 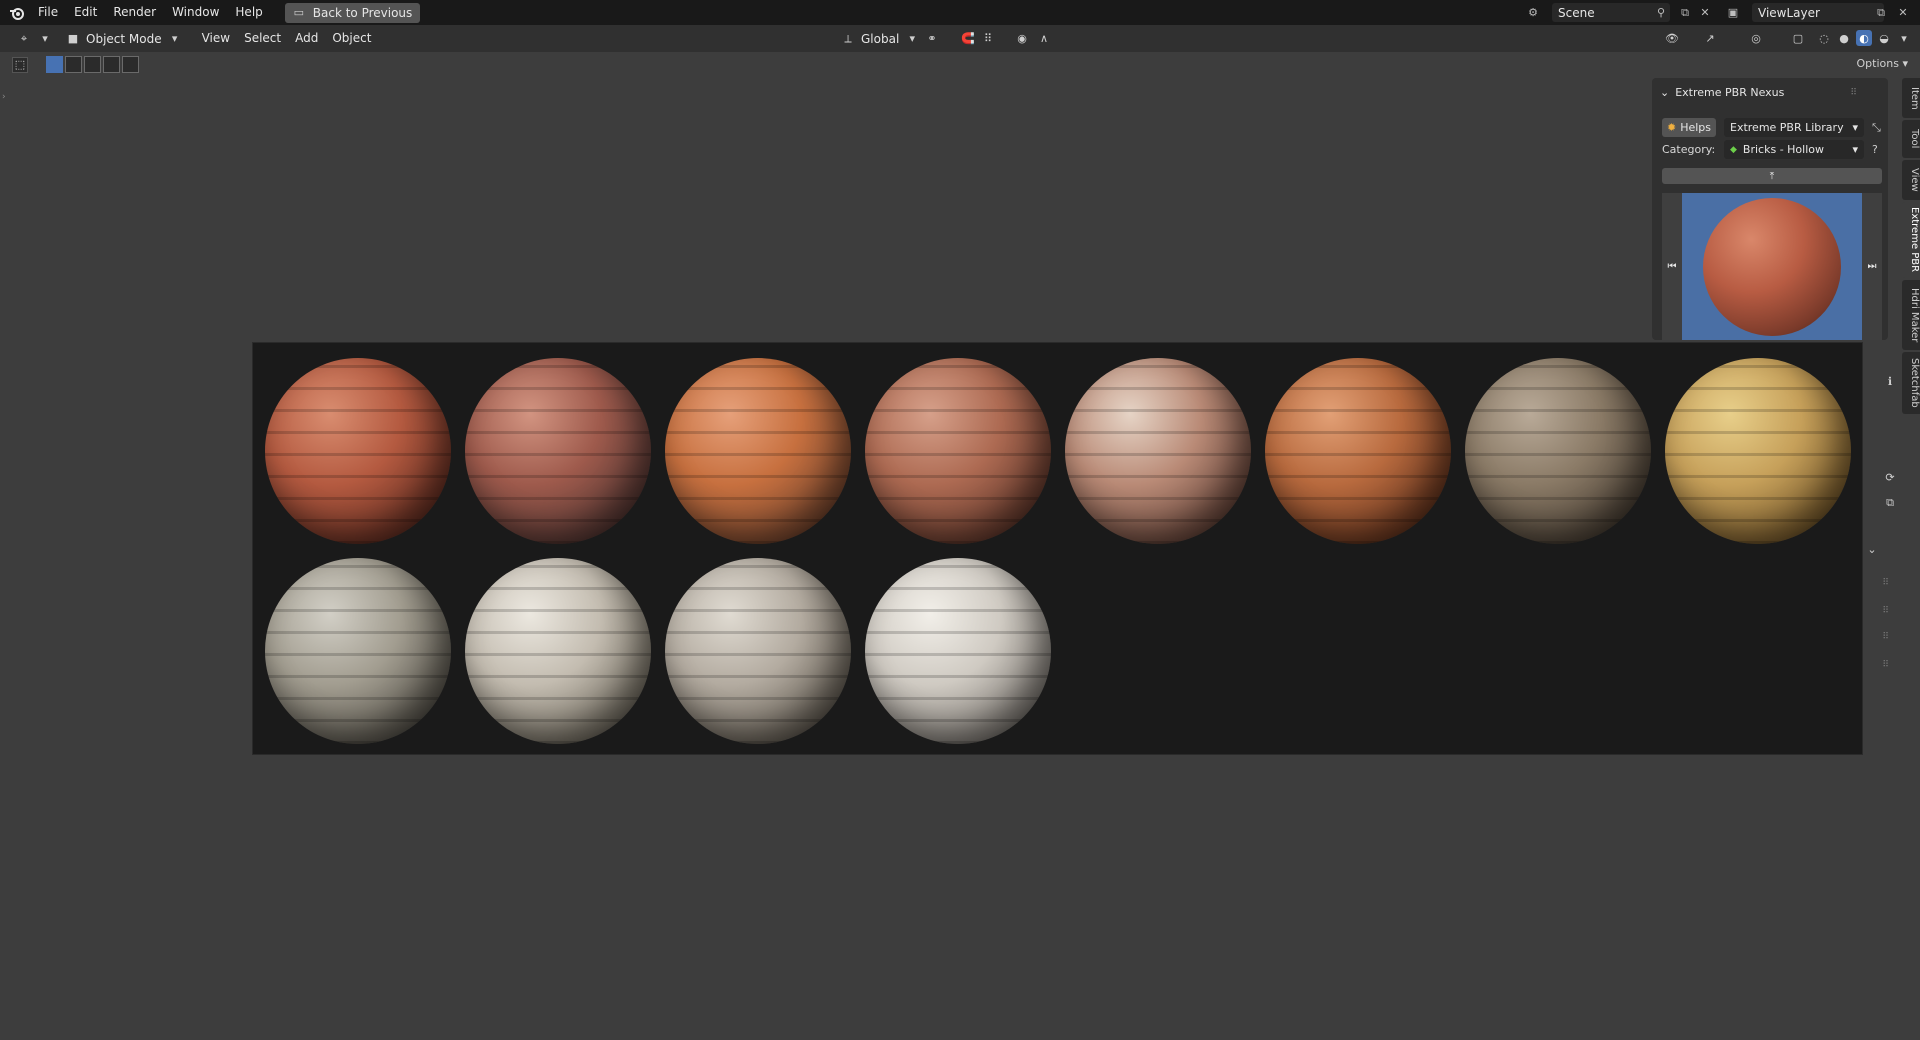 I want to click on new-view-layer-icon: ⧉, so click(x=1881, y=12).